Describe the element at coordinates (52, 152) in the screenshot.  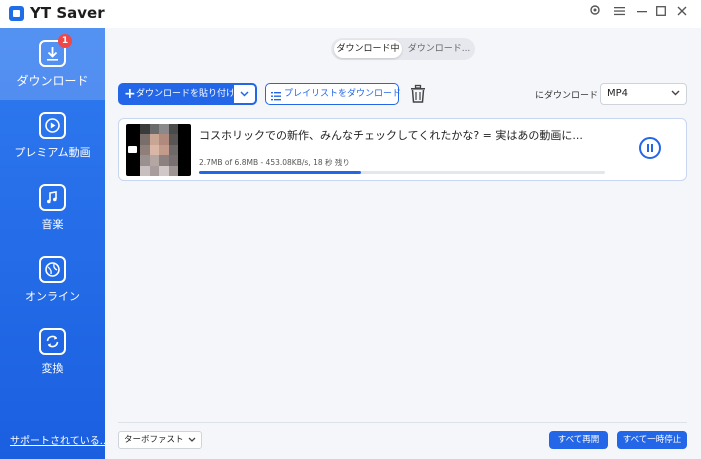
I see `sidebar-item-label: プレミアム動画` at that location.